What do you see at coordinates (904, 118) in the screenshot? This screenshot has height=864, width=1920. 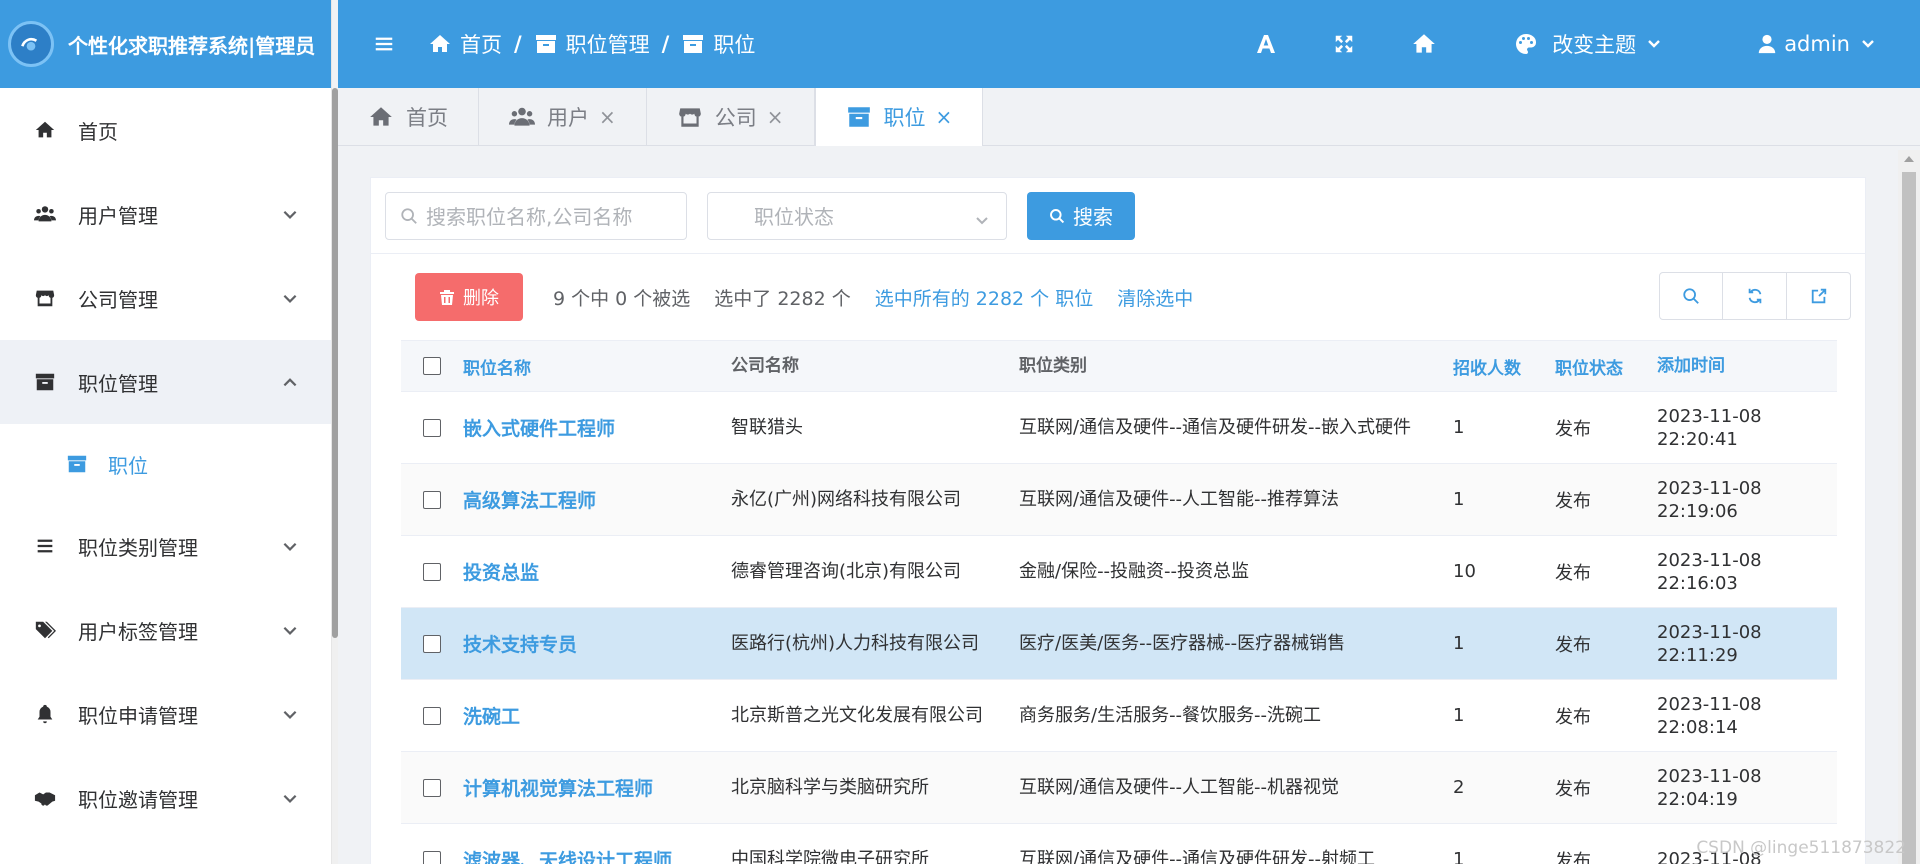 I see `tab-label: 职位` at bounding box center [904, 118].